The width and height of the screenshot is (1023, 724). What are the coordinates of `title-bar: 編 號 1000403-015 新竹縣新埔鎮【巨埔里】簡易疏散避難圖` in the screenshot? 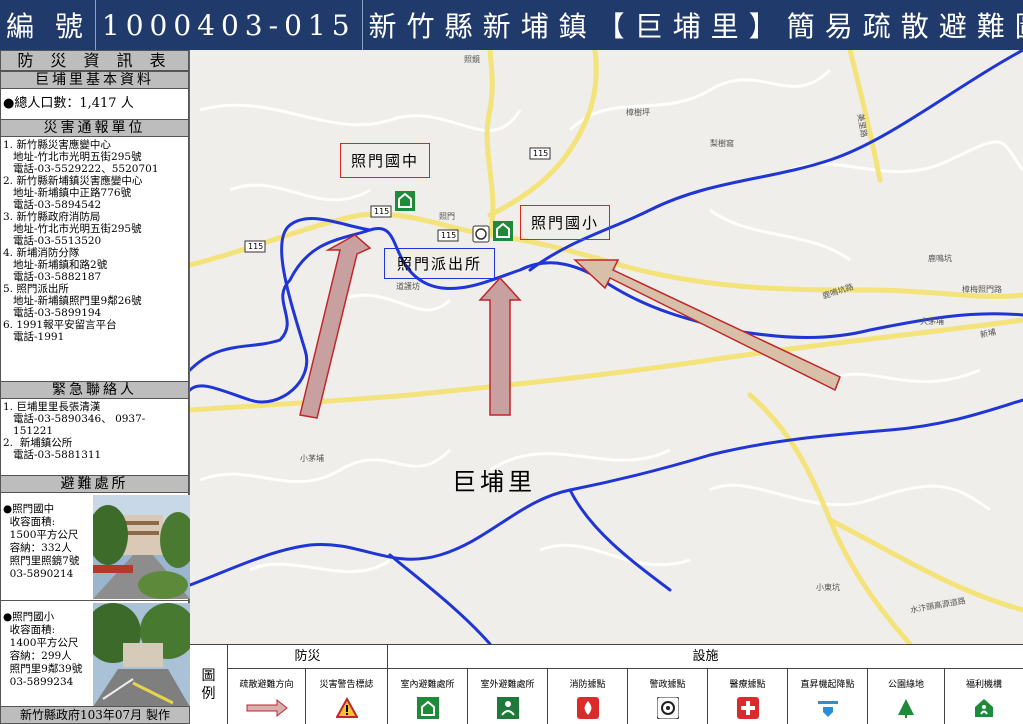 It's located at (511, 25).